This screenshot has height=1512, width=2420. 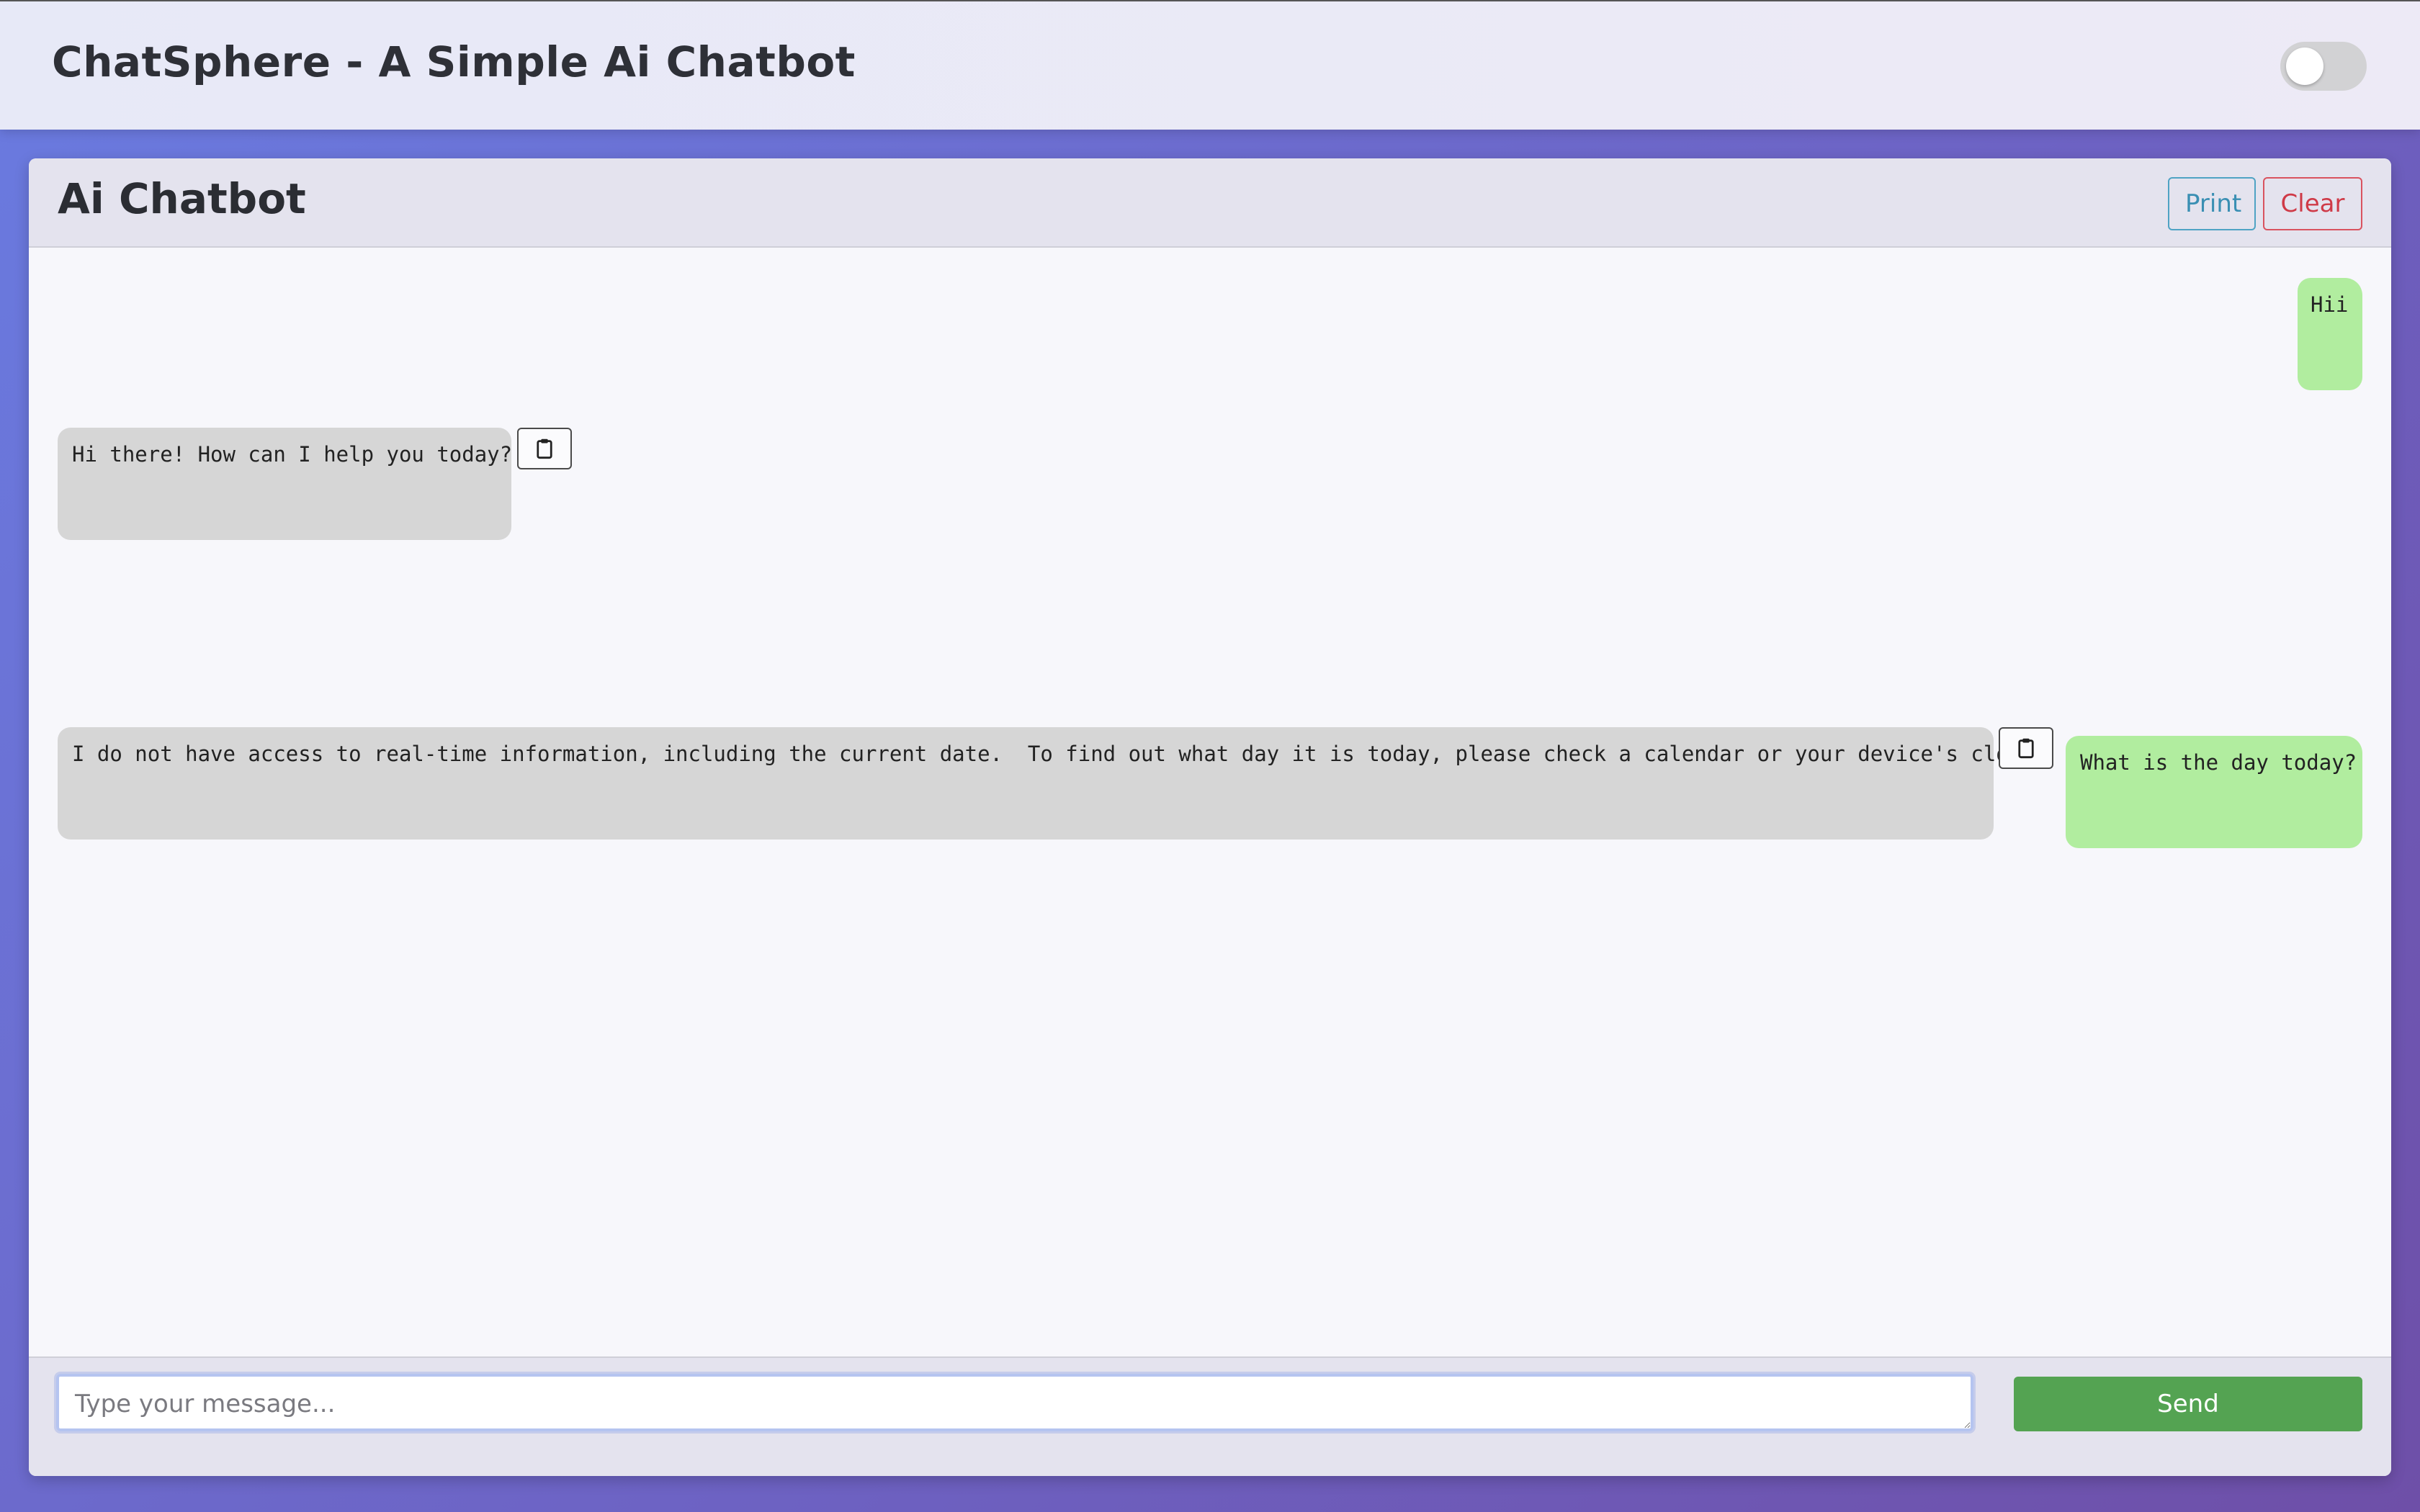 I want to click on clear-button: Clear, so click(x=2312, y=203).